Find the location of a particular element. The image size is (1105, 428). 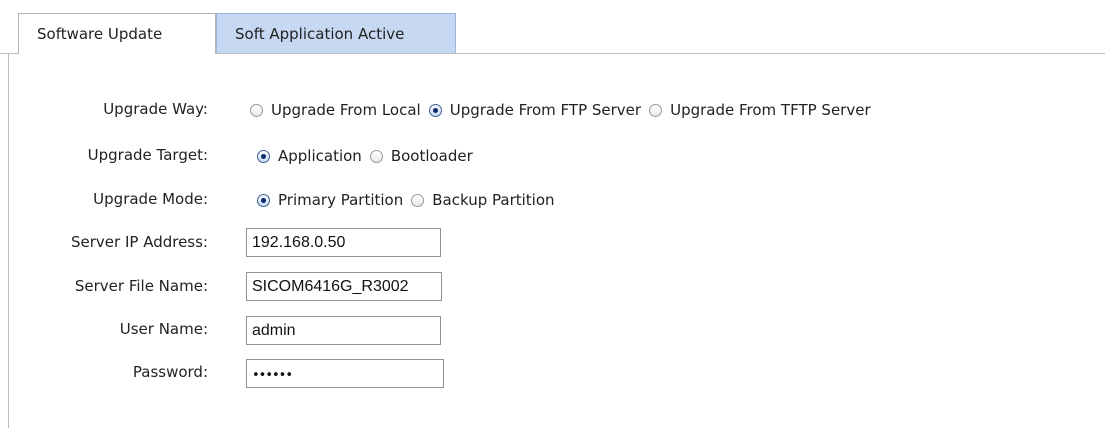

application-option: Application is located at coordinates (309, 156).